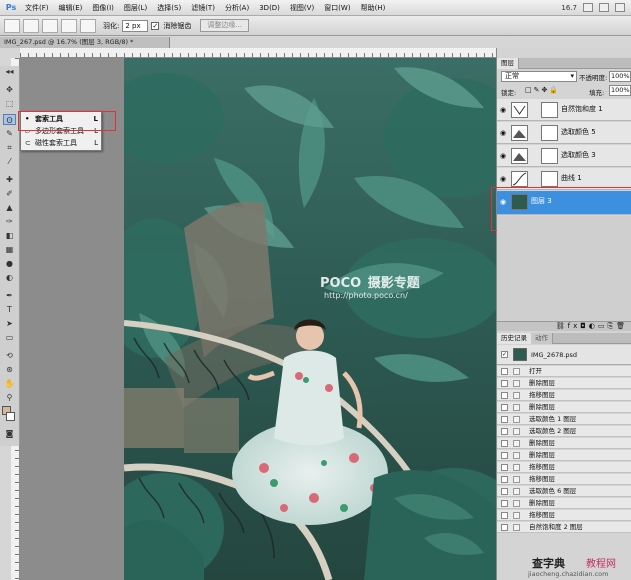 Image resolution: width=631 pixels, height=580 pixels. Describe the element at coordinates (9, 263) in the screenshot. I see `blur-tool-icon: ●` at that location.